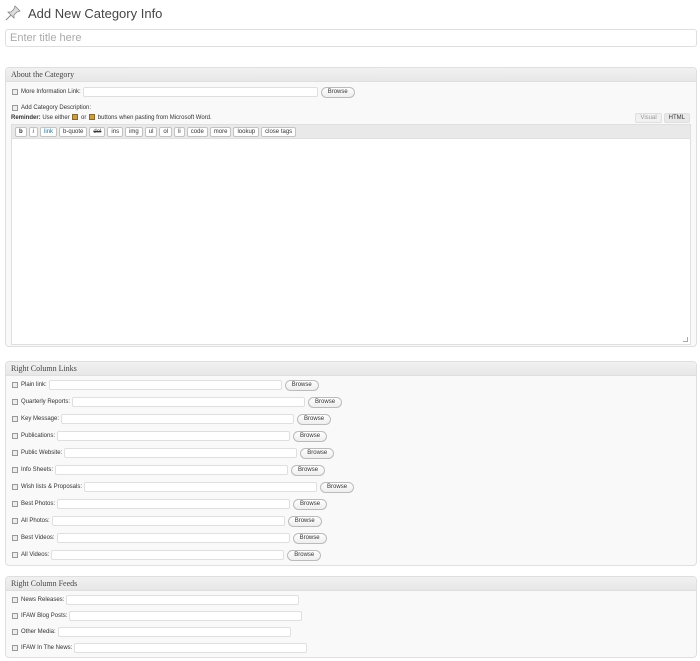 The width and height of the screenshot is (700, 661). I want to click on description-checkbox, so click(15, 108).